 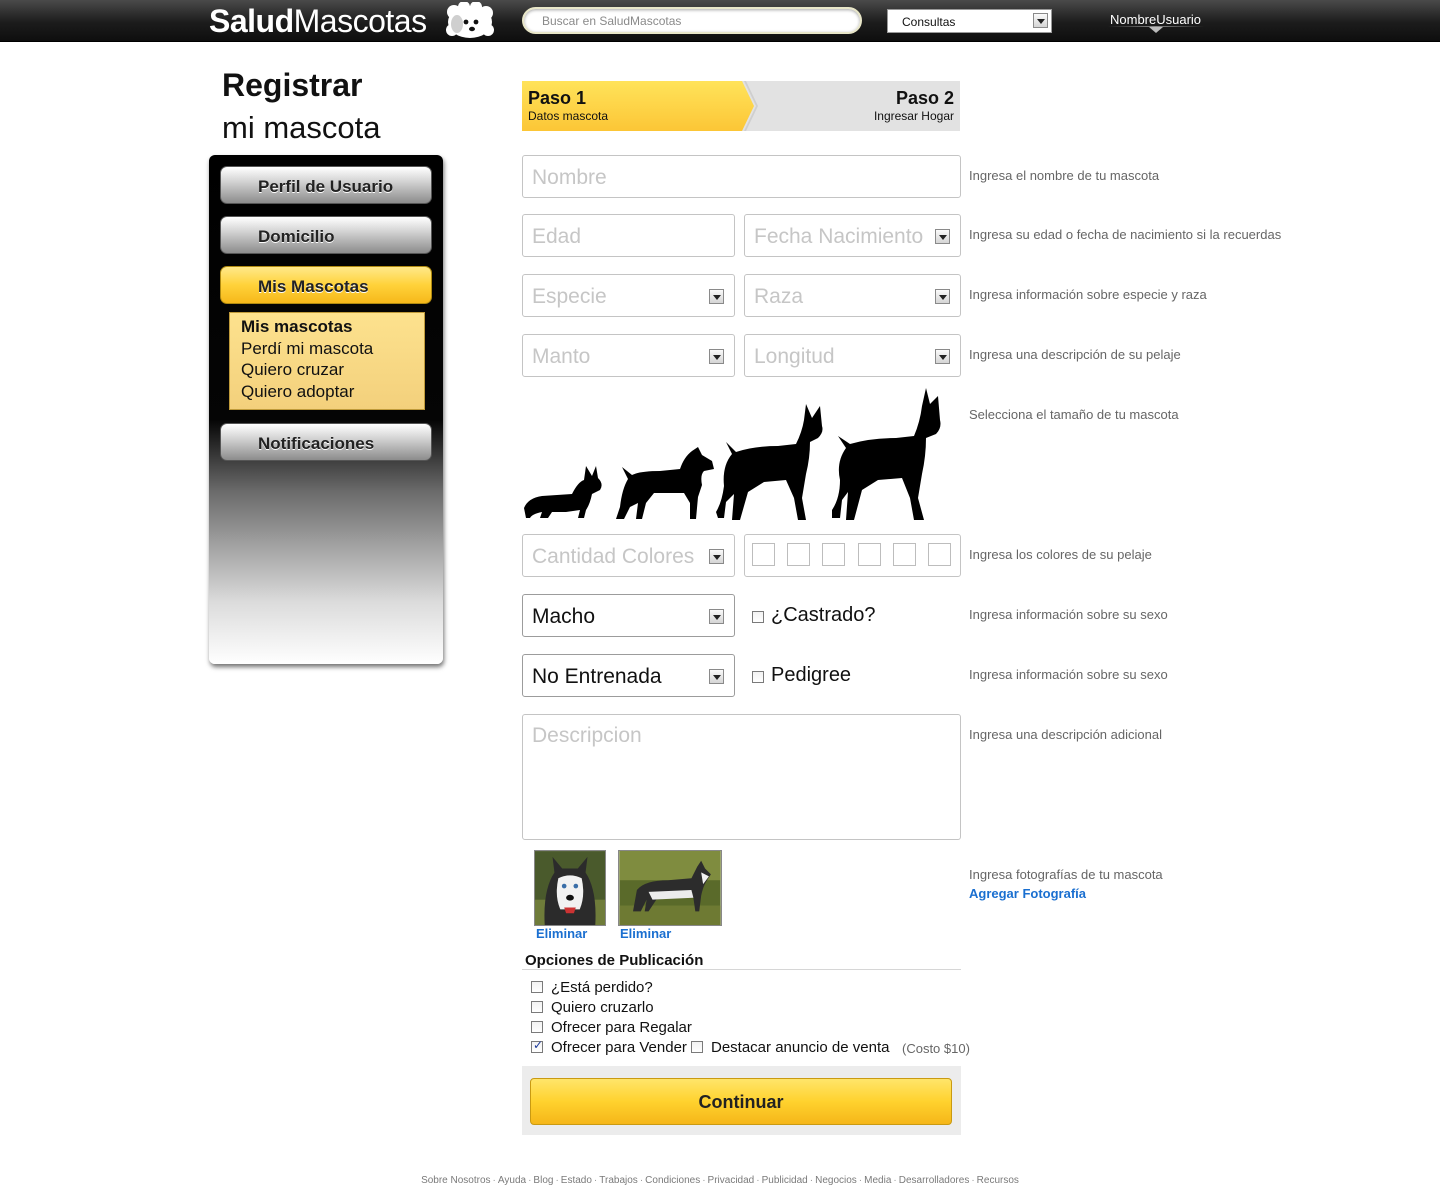 What do you see at coordinates (934, 1180) in the screenshot?
I see `footer-link: Desarrolladores` at bounding box center [934, 1180].